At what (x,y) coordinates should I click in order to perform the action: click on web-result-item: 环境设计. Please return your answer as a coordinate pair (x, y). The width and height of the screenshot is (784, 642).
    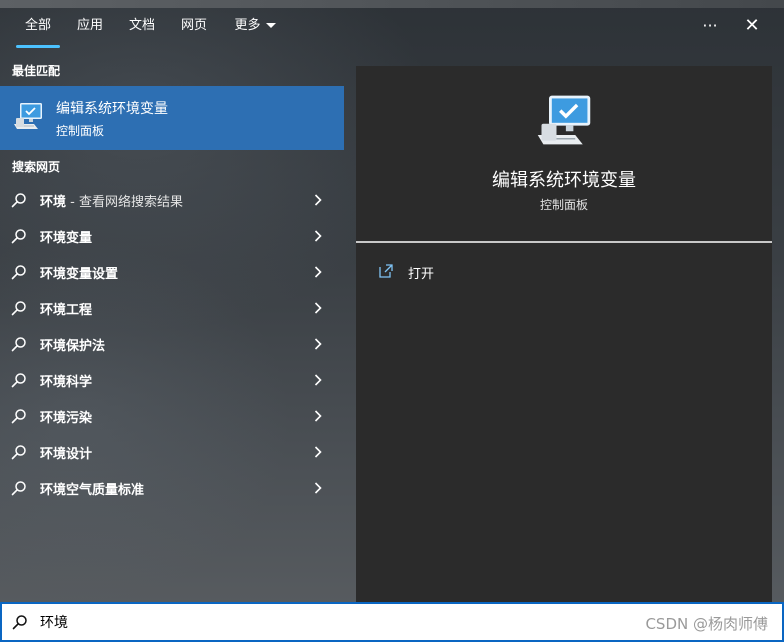
    Looking at the image, I should click on (172, 452).